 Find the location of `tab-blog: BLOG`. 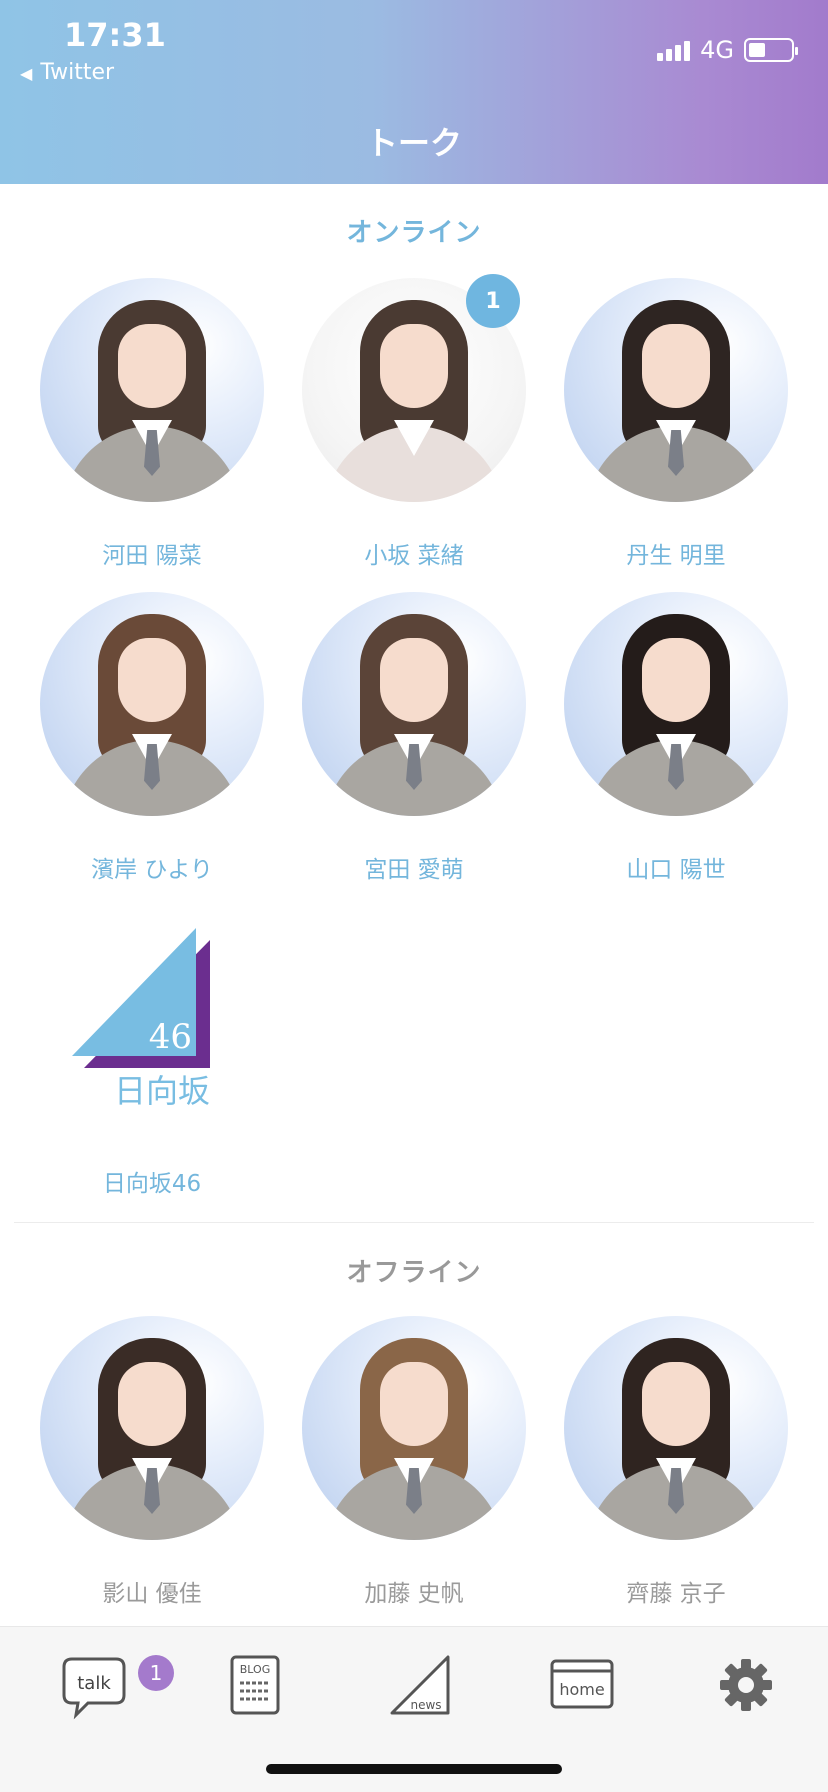

tab-blog: BLOG is located at coordinates (250, 1699).